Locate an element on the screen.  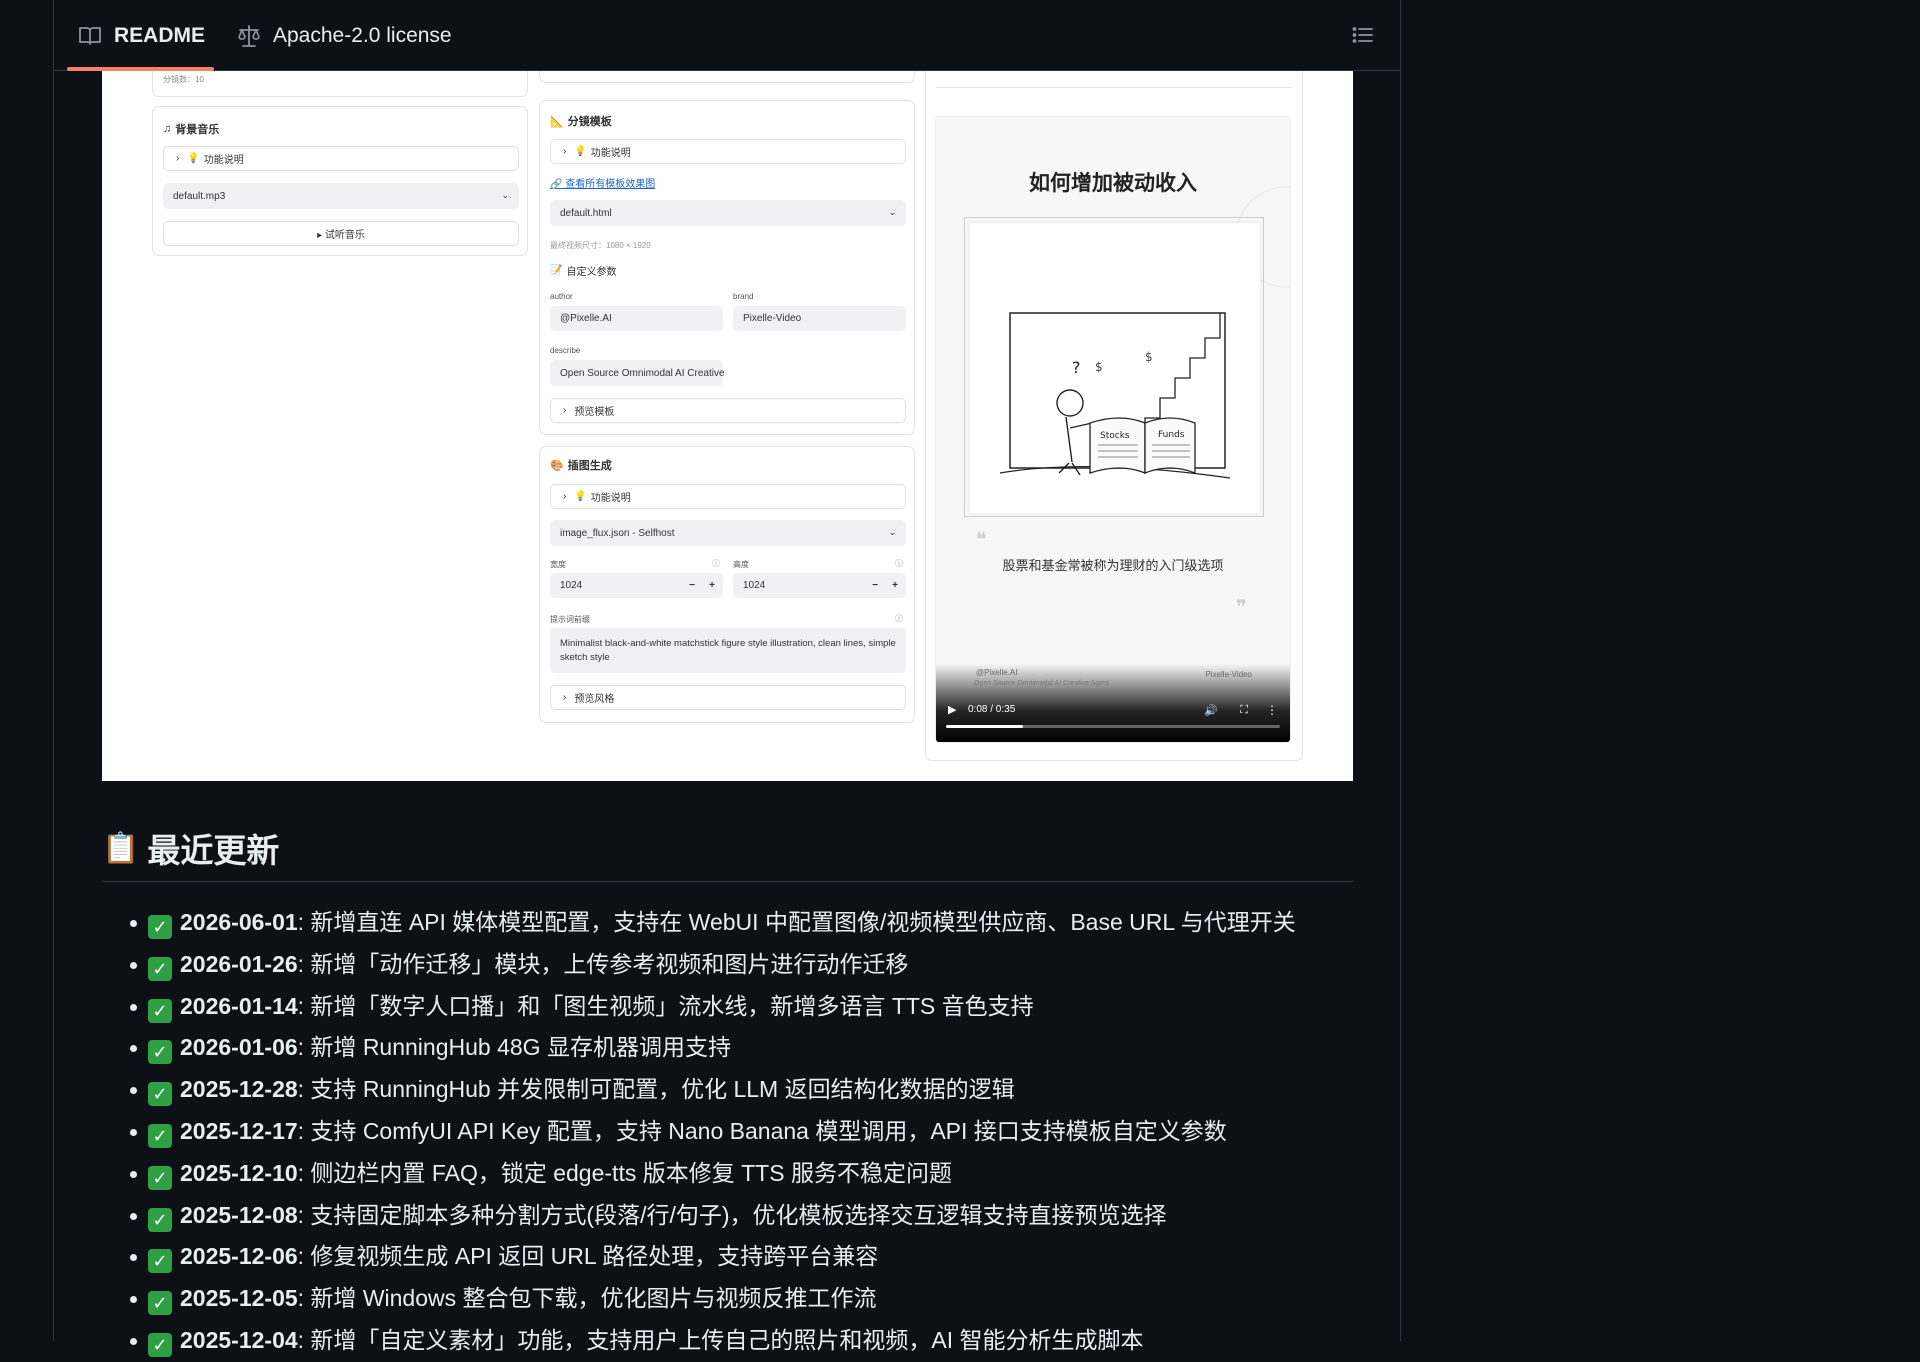
update-date: 2026-01-14 is located at coordinates (239, 1005).